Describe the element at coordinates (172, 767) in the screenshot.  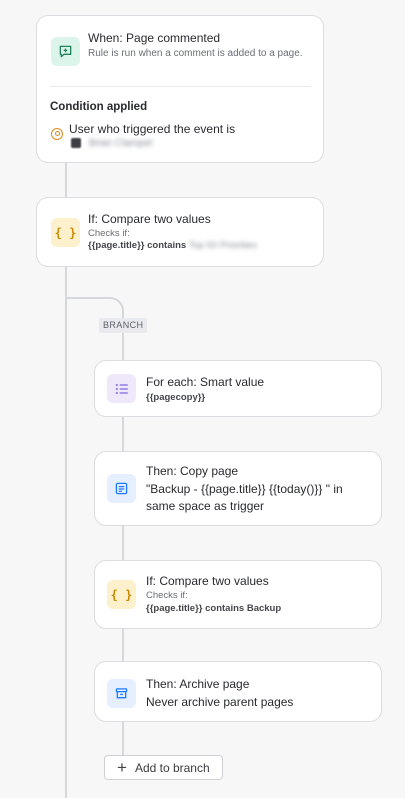
I see `add-to-branch-label: Add to branch` at that location.